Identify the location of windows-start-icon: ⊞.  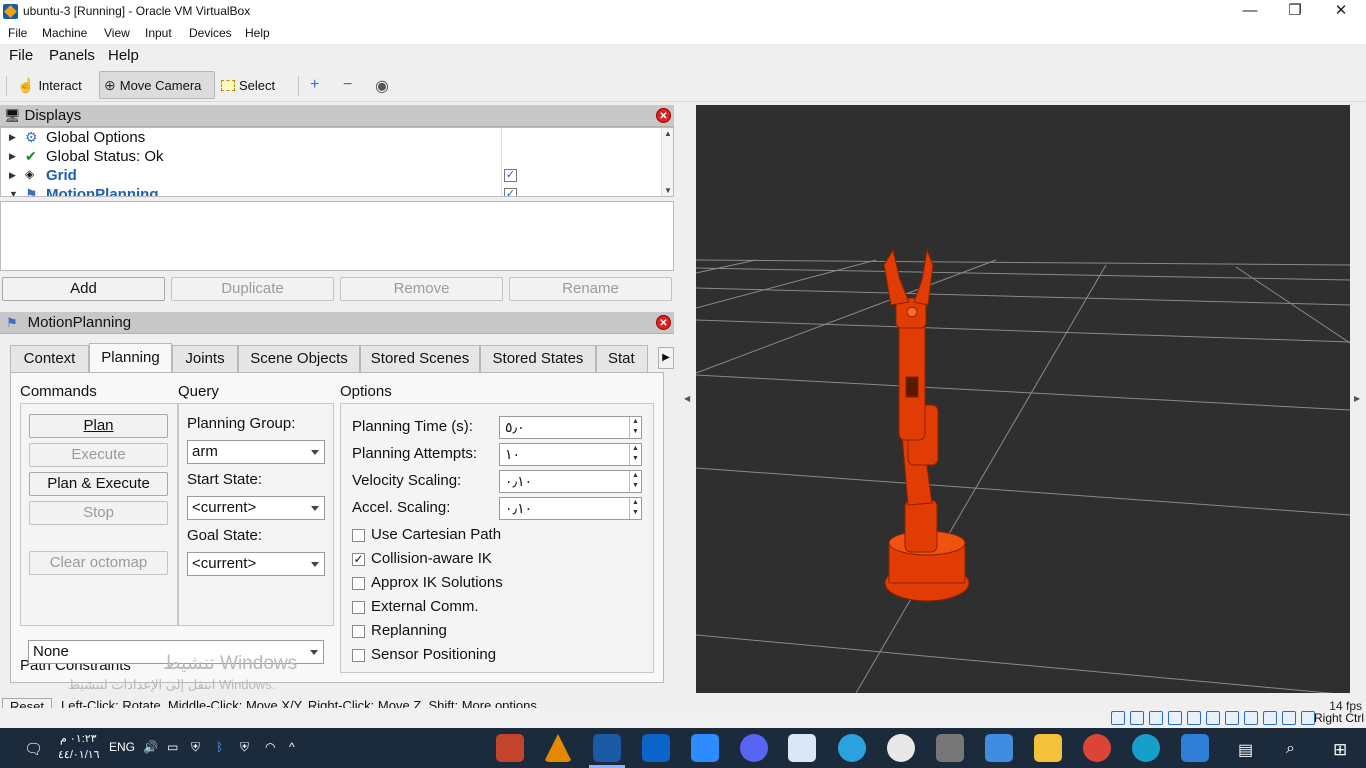
(1340, 750).